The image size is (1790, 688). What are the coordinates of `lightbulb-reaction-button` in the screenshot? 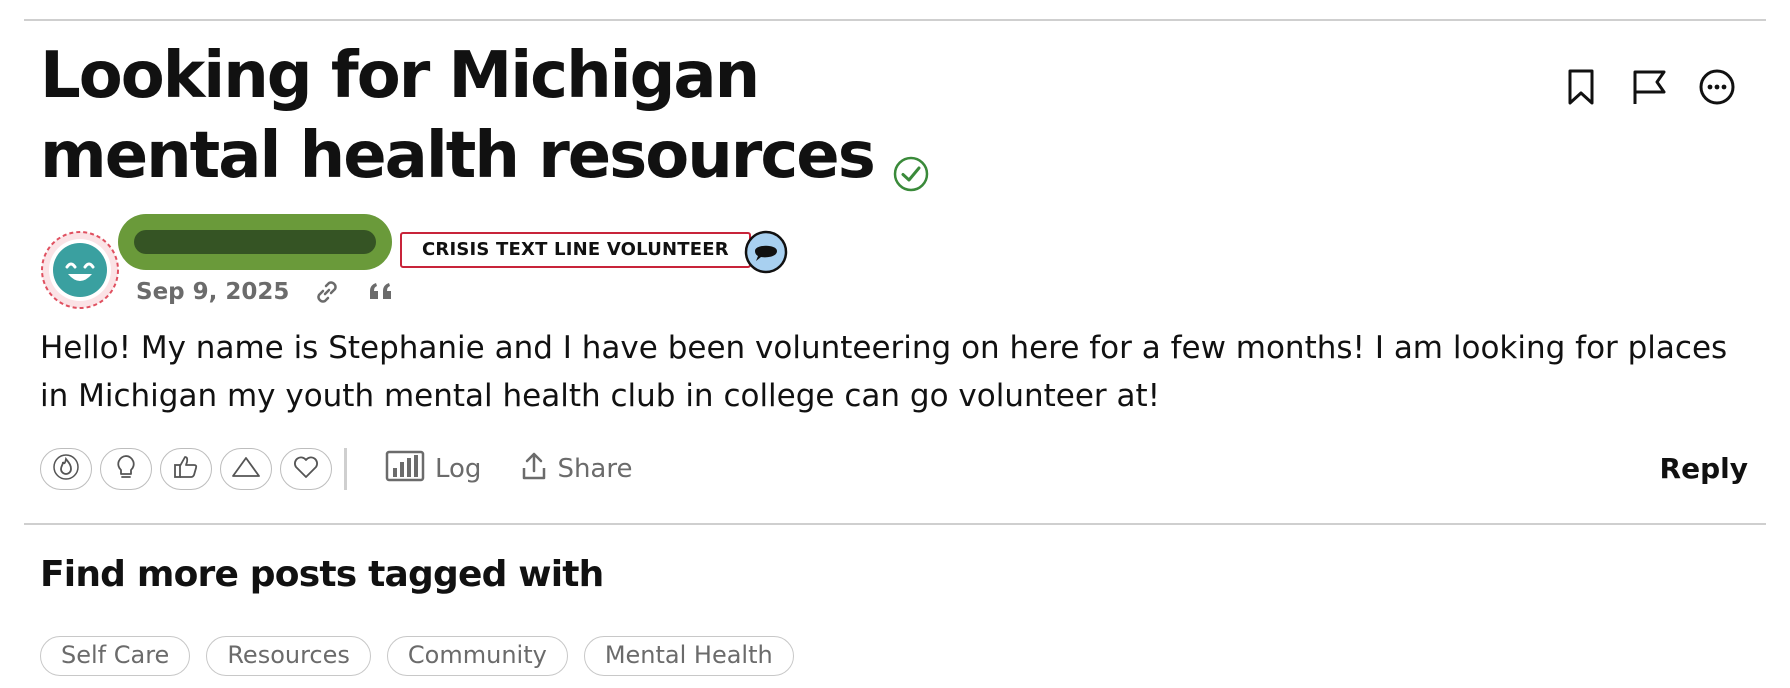 It's located at (126, 469).